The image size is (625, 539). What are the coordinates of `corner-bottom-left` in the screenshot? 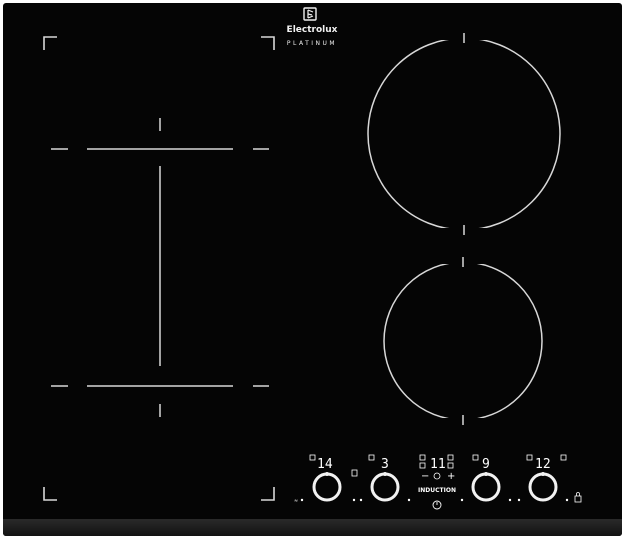 It's located at (50, 494).